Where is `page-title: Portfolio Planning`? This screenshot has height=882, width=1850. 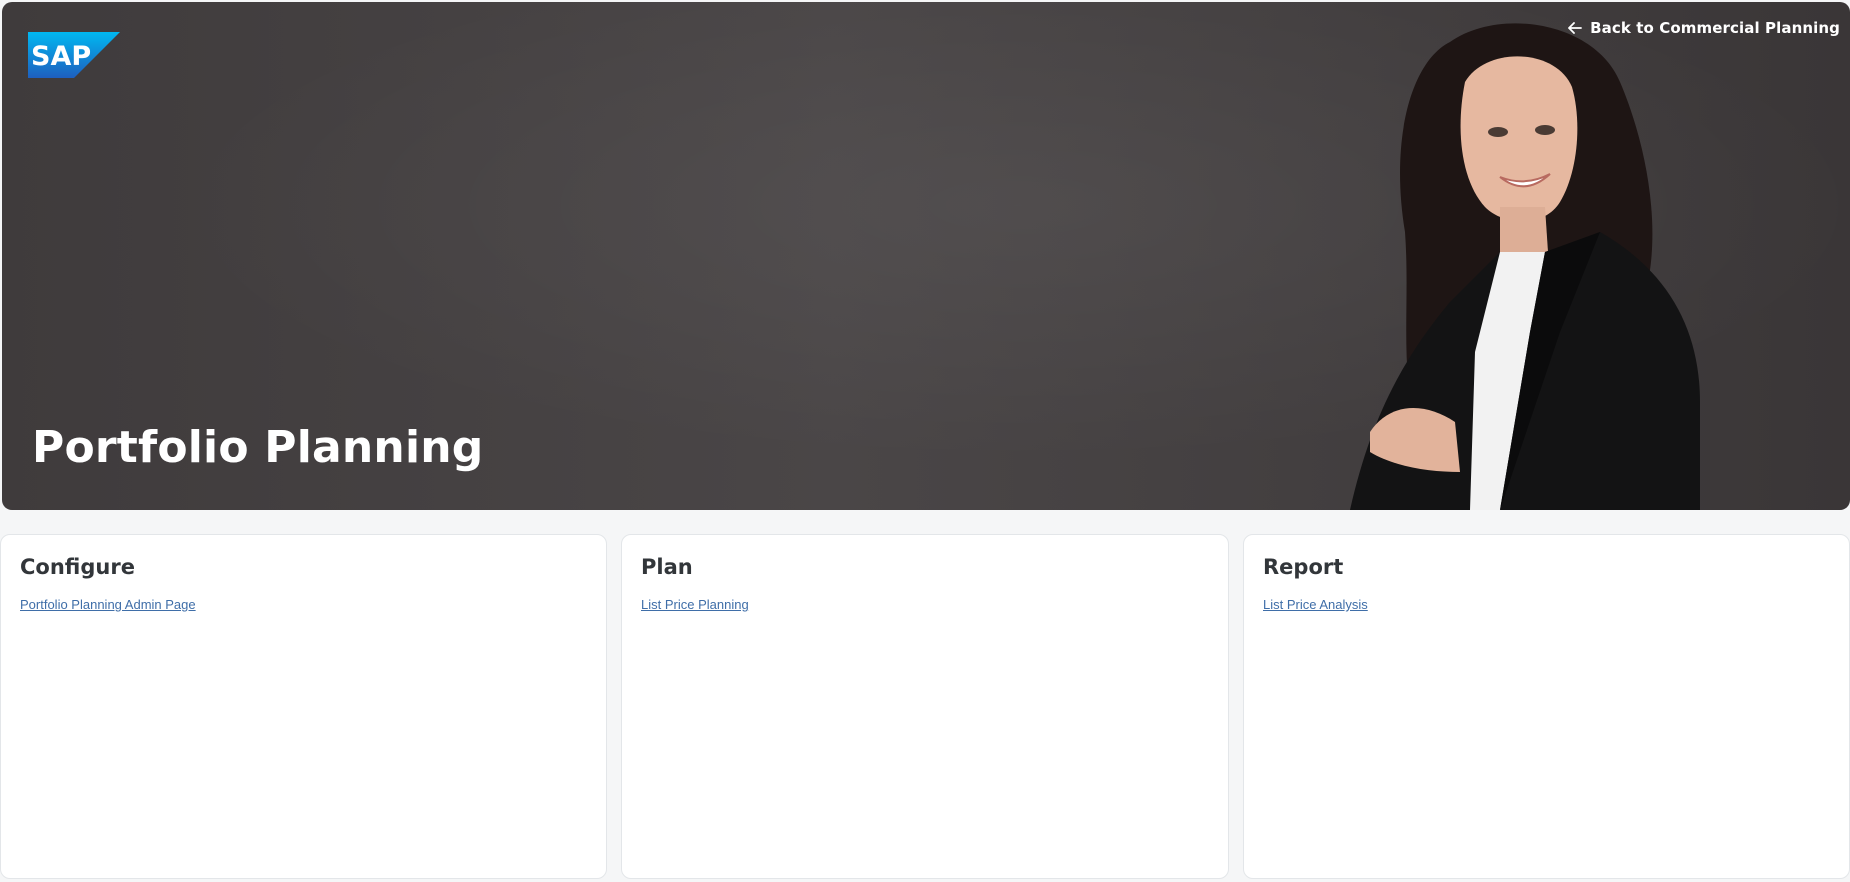
page-title: Portfolio Planning is located at coordinates (258, 447).